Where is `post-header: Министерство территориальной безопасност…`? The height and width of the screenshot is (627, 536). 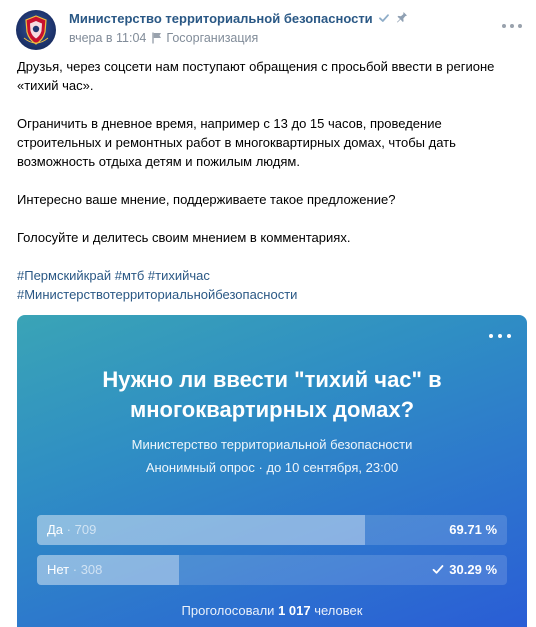 post-header: Министерство территориальной безопасност… is located at coordinates (268, 27).